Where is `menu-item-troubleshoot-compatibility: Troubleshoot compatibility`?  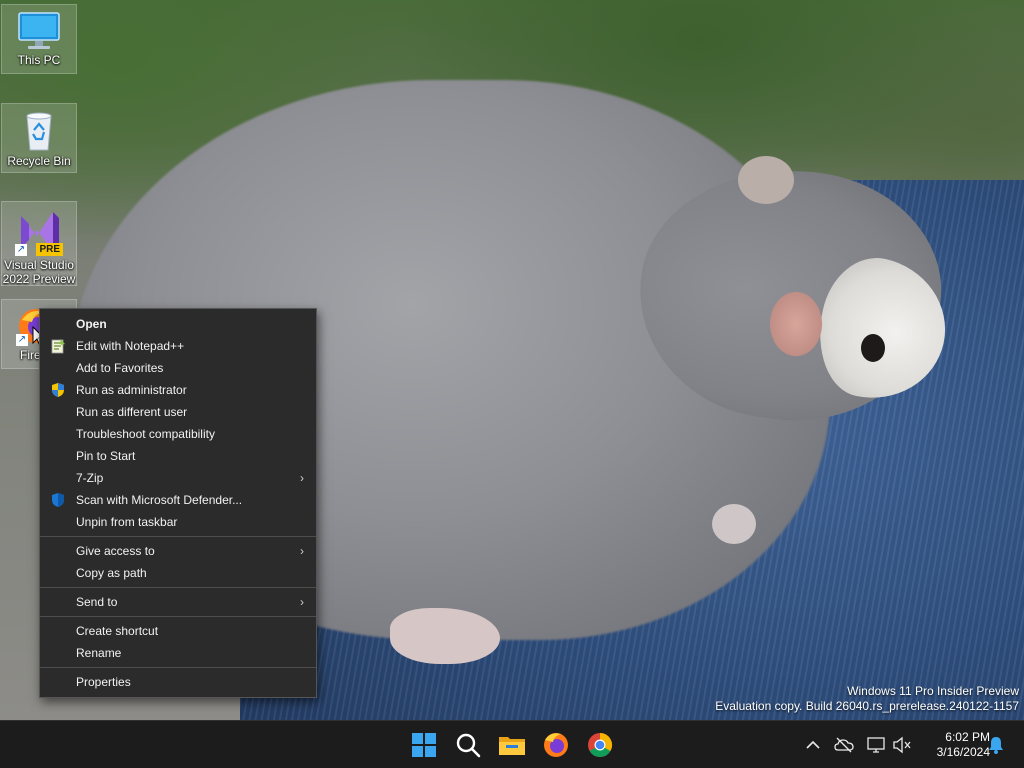 menu-item-troubleshoot-compatibility: Troubleshoot compatibility is located at coordinates (178, 434).